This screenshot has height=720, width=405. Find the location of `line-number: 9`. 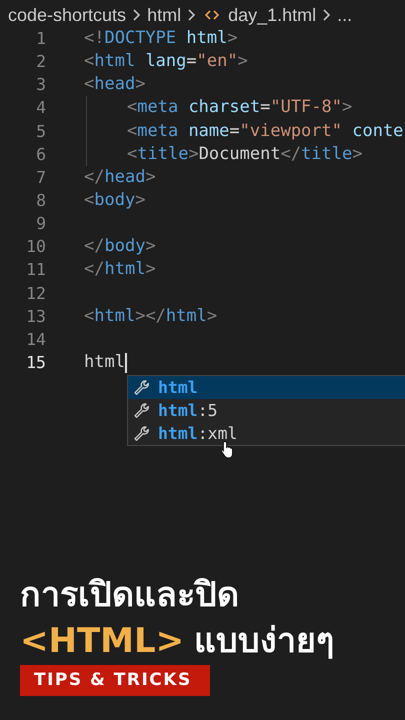

line-number: 9 is located at coordinates (40, 224).